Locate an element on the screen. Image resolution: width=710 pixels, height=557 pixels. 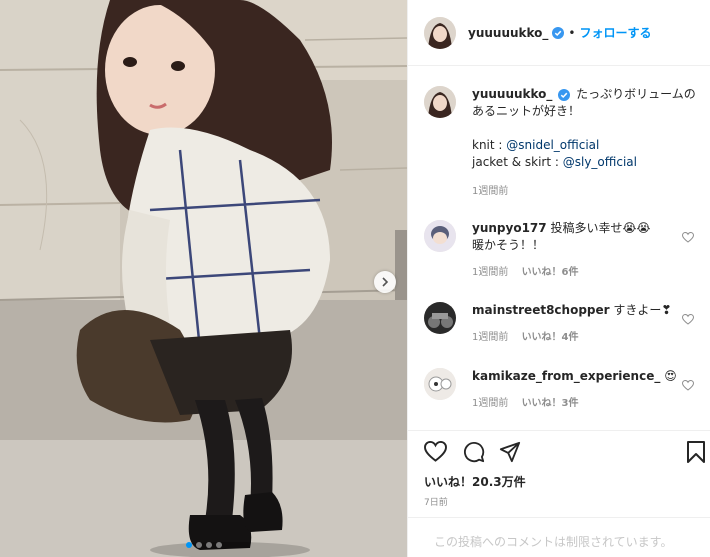
comment-meta: 1週間前 いいね！4件 is located at coordinates (578, 337).